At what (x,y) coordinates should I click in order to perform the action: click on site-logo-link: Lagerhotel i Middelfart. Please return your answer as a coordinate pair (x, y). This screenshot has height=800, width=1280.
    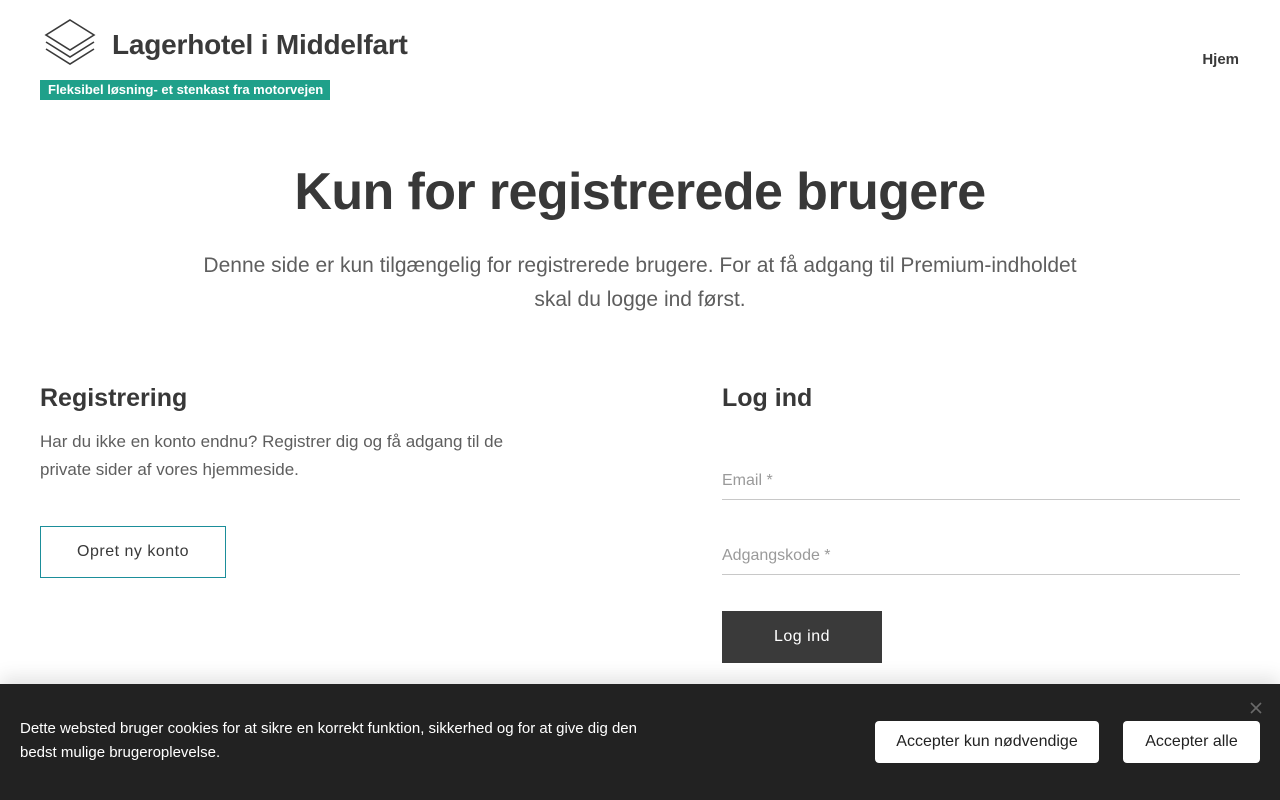
    Looking at the image, I should click on (226, 45).